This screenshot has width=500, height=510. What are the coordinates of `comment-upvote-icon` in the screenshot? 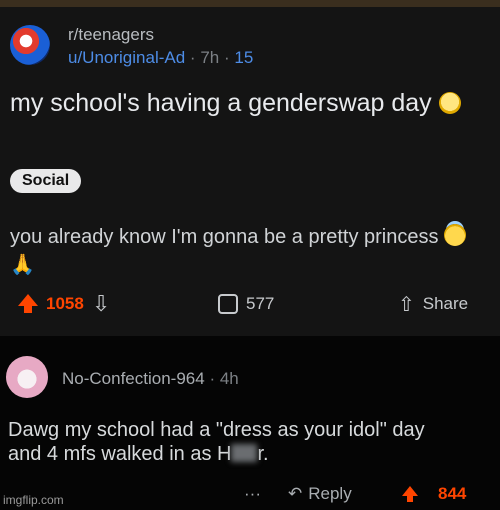 It's located at (410, 494).